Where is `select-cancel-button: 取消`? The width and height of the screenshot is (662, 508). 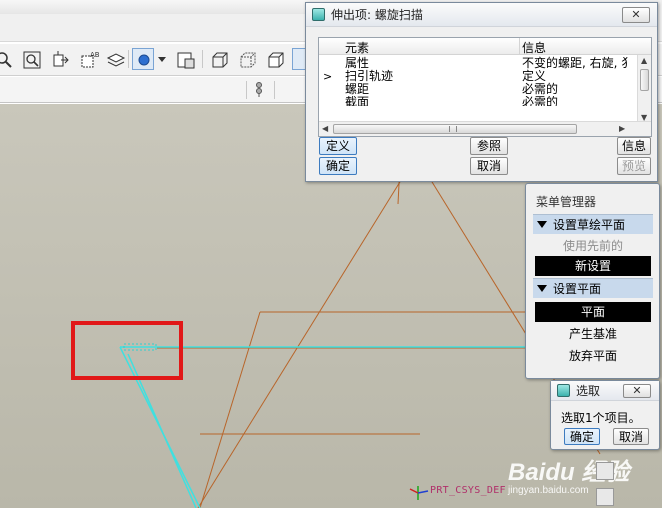 select-cancel-button: 取消 is located at coordinates (631, 436).